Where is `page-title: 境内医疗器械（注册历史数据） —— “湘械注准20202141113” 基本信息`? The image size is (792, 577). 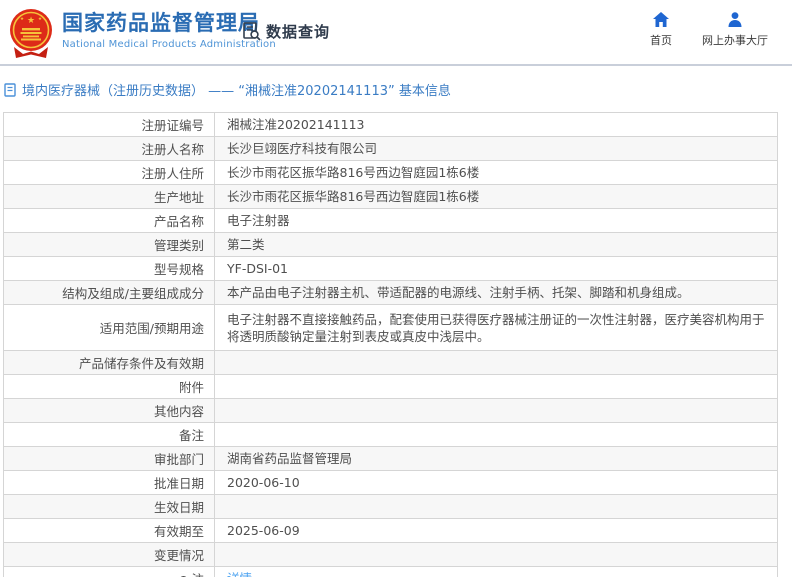 page-title: 境内医疗器械（注册历史数据） —— “湘械注准20202141113” 基本信息 is located at coordinates (236, 91).